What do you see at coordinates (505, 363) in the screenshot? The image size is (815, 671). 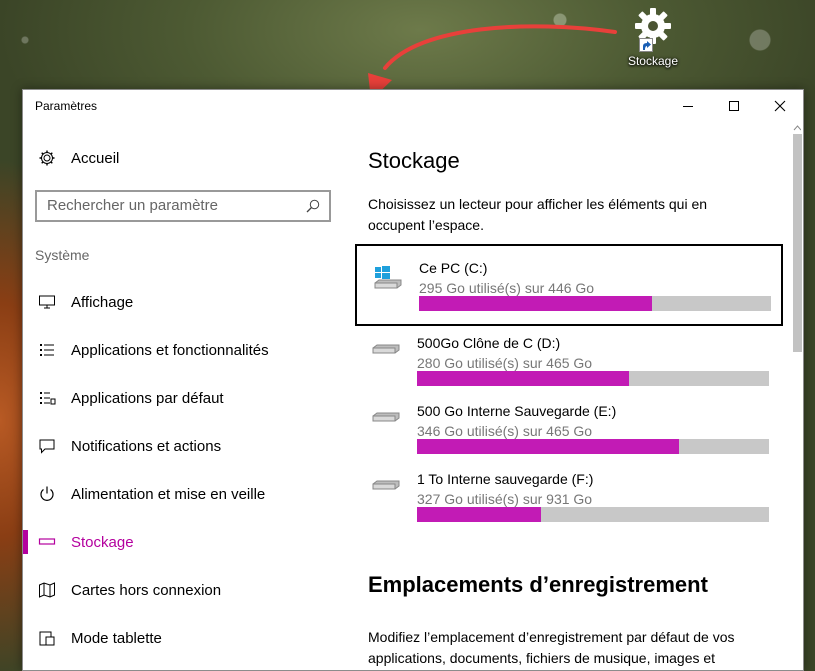 I see `drive-usage: 280 Go utilisé(s) sur 465 Go` at bounding box center [505, 363].